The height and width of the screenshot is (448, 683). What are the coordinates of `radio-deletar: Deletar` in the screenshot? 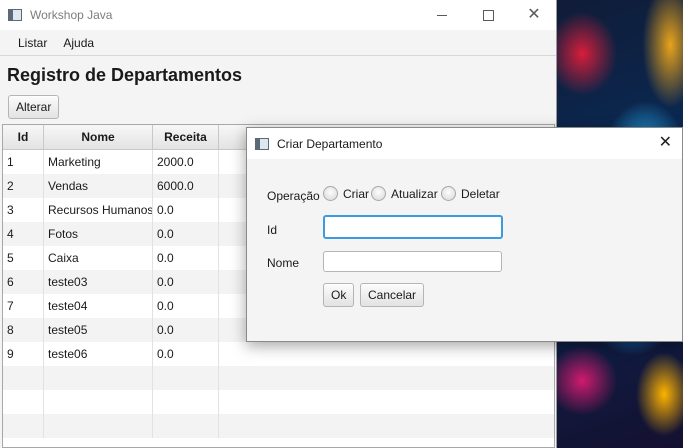 It's located at (470, 193).